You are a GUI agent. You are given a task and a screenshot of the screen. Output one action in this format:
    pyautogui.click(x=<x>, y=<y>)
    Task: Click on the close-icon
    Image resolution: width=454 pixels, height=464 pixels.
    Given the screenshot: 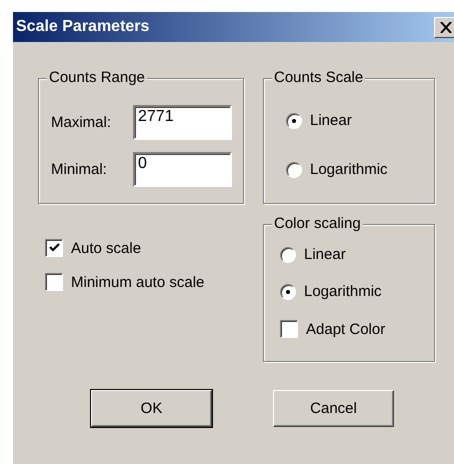 What is the action you would take?
    pyautogui.click(x=446, y=27)
    